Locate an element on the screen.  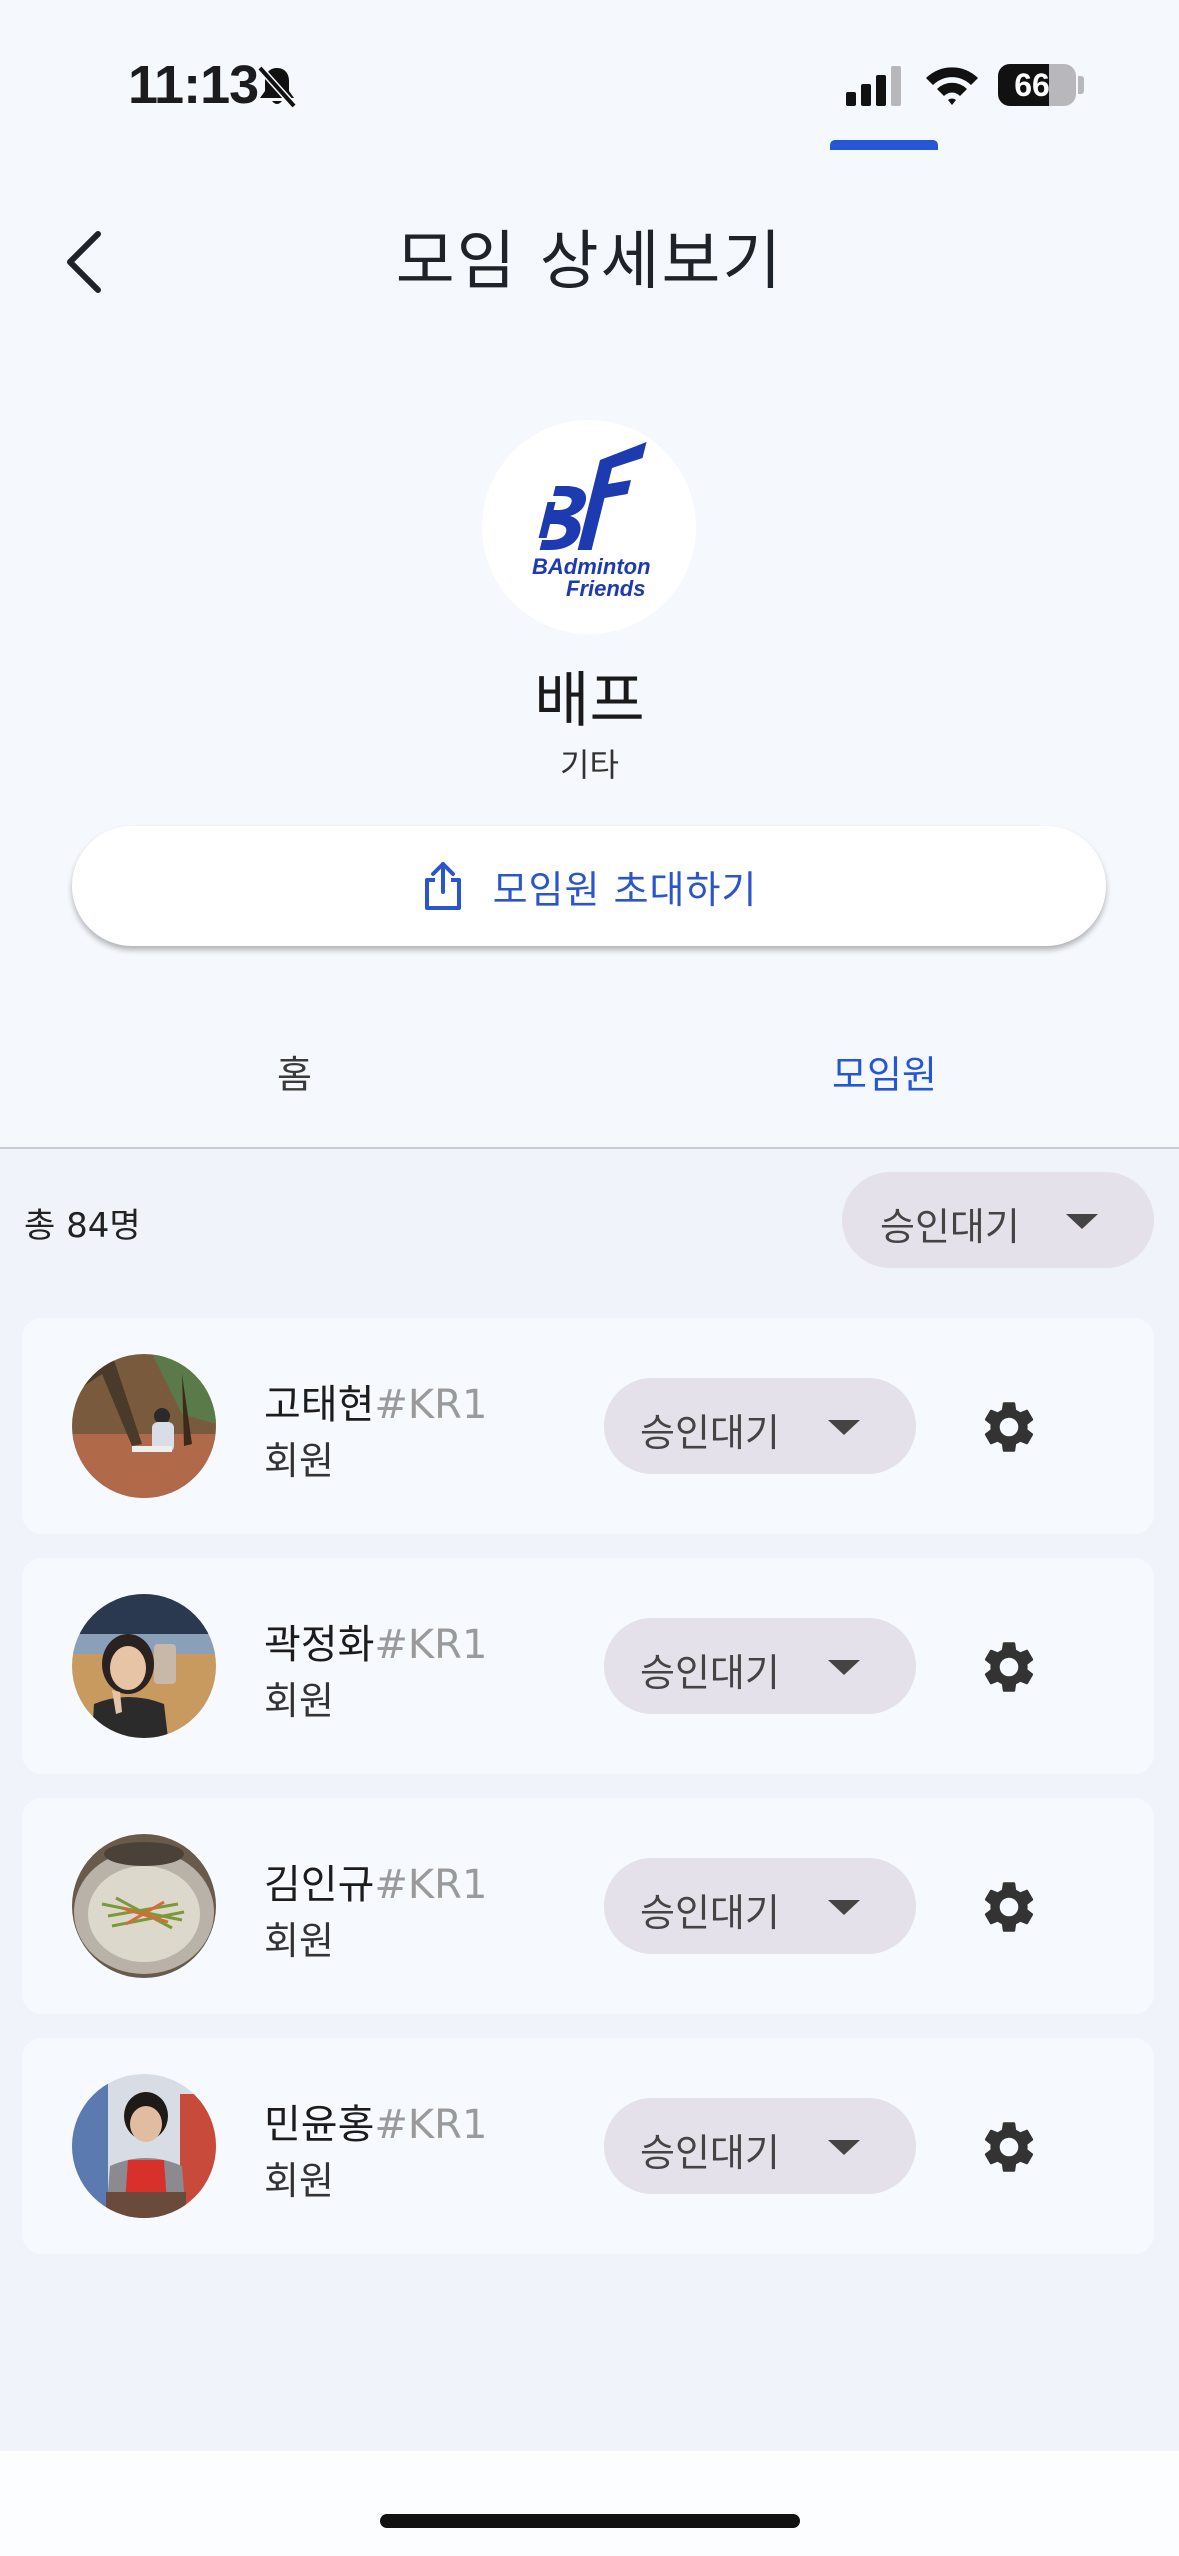
wifi-icon is located at coordinates (952, 86).